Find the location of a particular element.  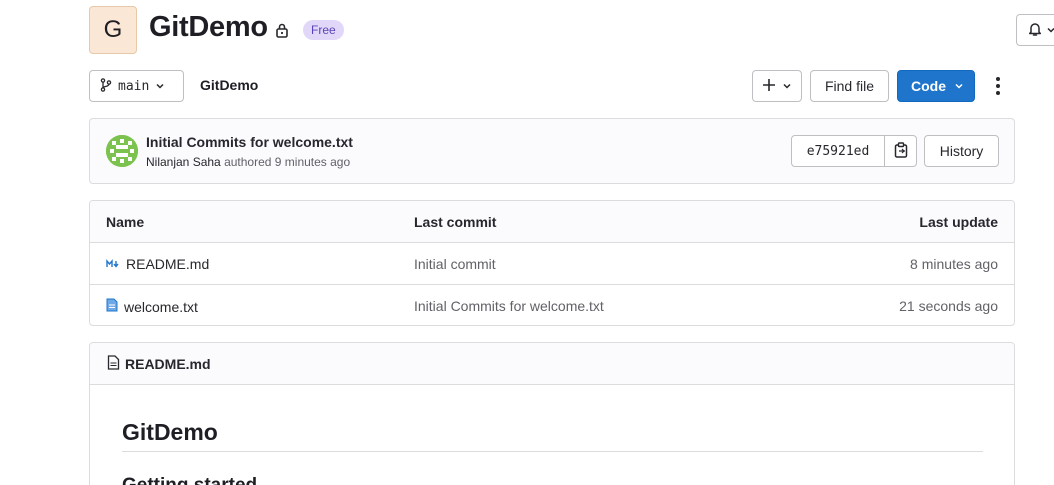

readme-subheading: Getting started is located at coordinates (189, 480).